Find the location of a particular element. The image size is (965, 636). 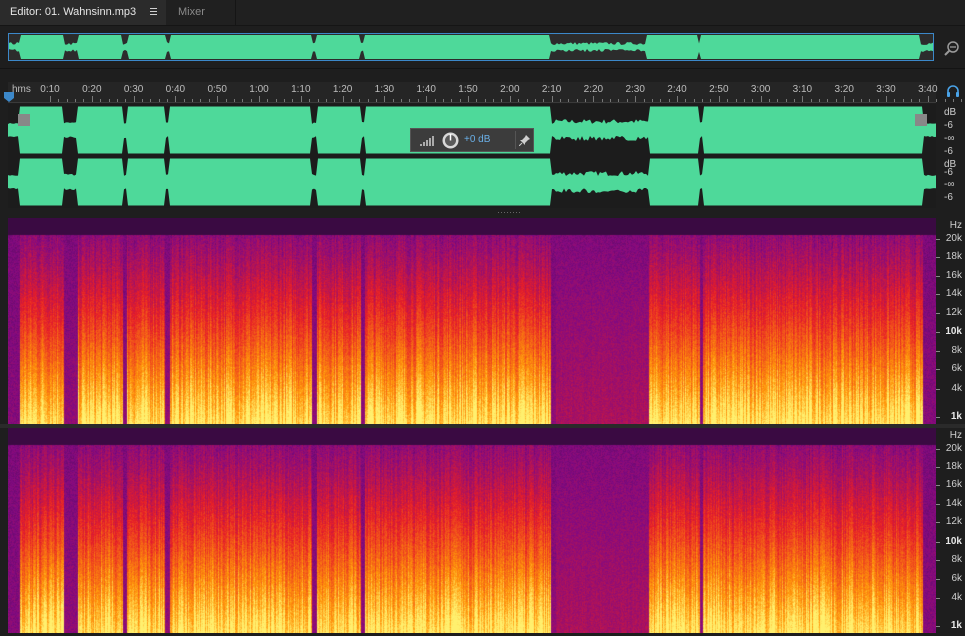

panel-menu-icon is located at coordinates (154, 12).